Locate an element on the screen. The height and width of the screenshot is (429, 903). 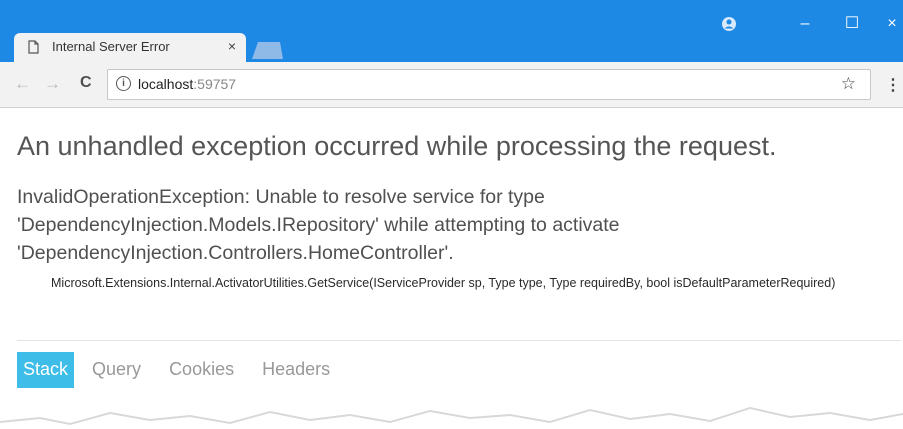
divider is located at coordinates (459, 340).